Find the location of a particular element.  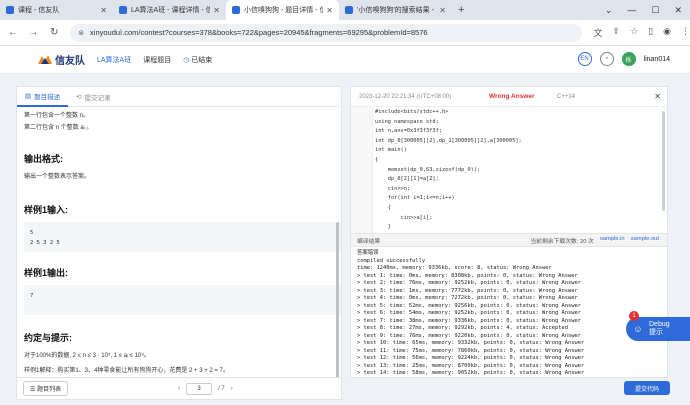

back-arrow-icon: ← is located at coordinates (13, 32).